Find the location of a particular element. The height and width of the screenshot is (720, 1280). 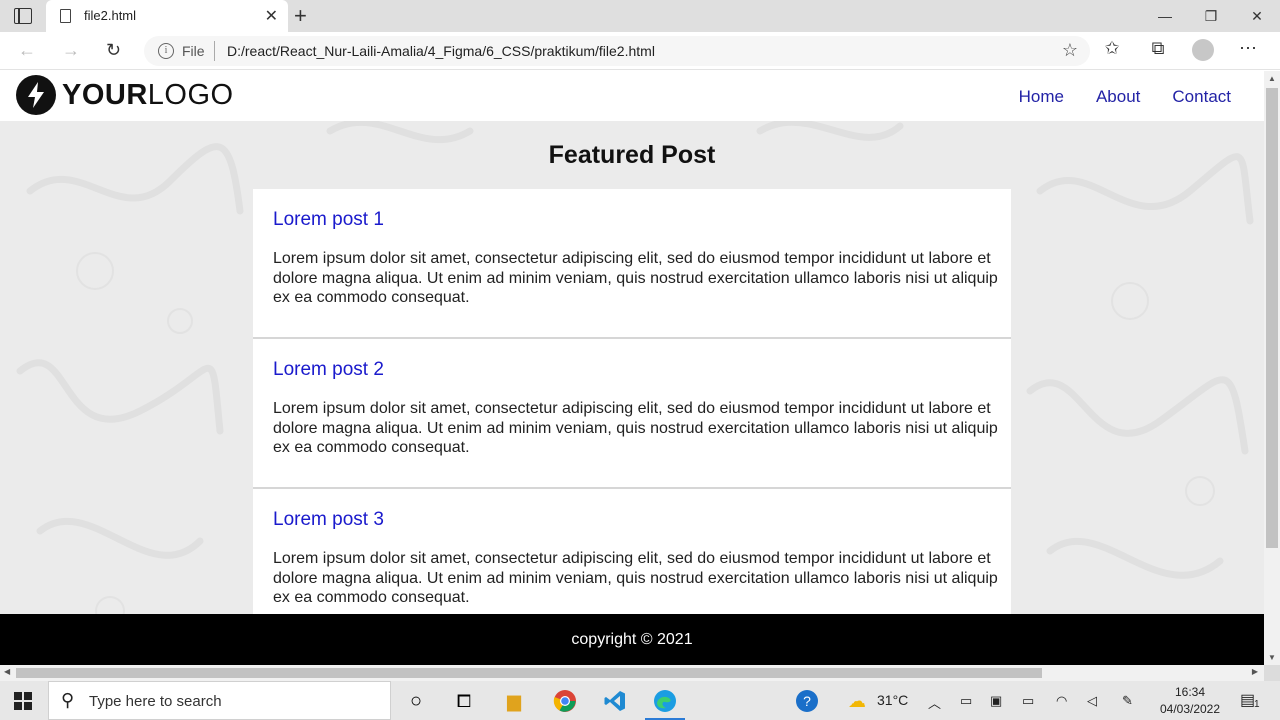

window-controls: — ❐ ✕ is located at coordinates (1211, 16).